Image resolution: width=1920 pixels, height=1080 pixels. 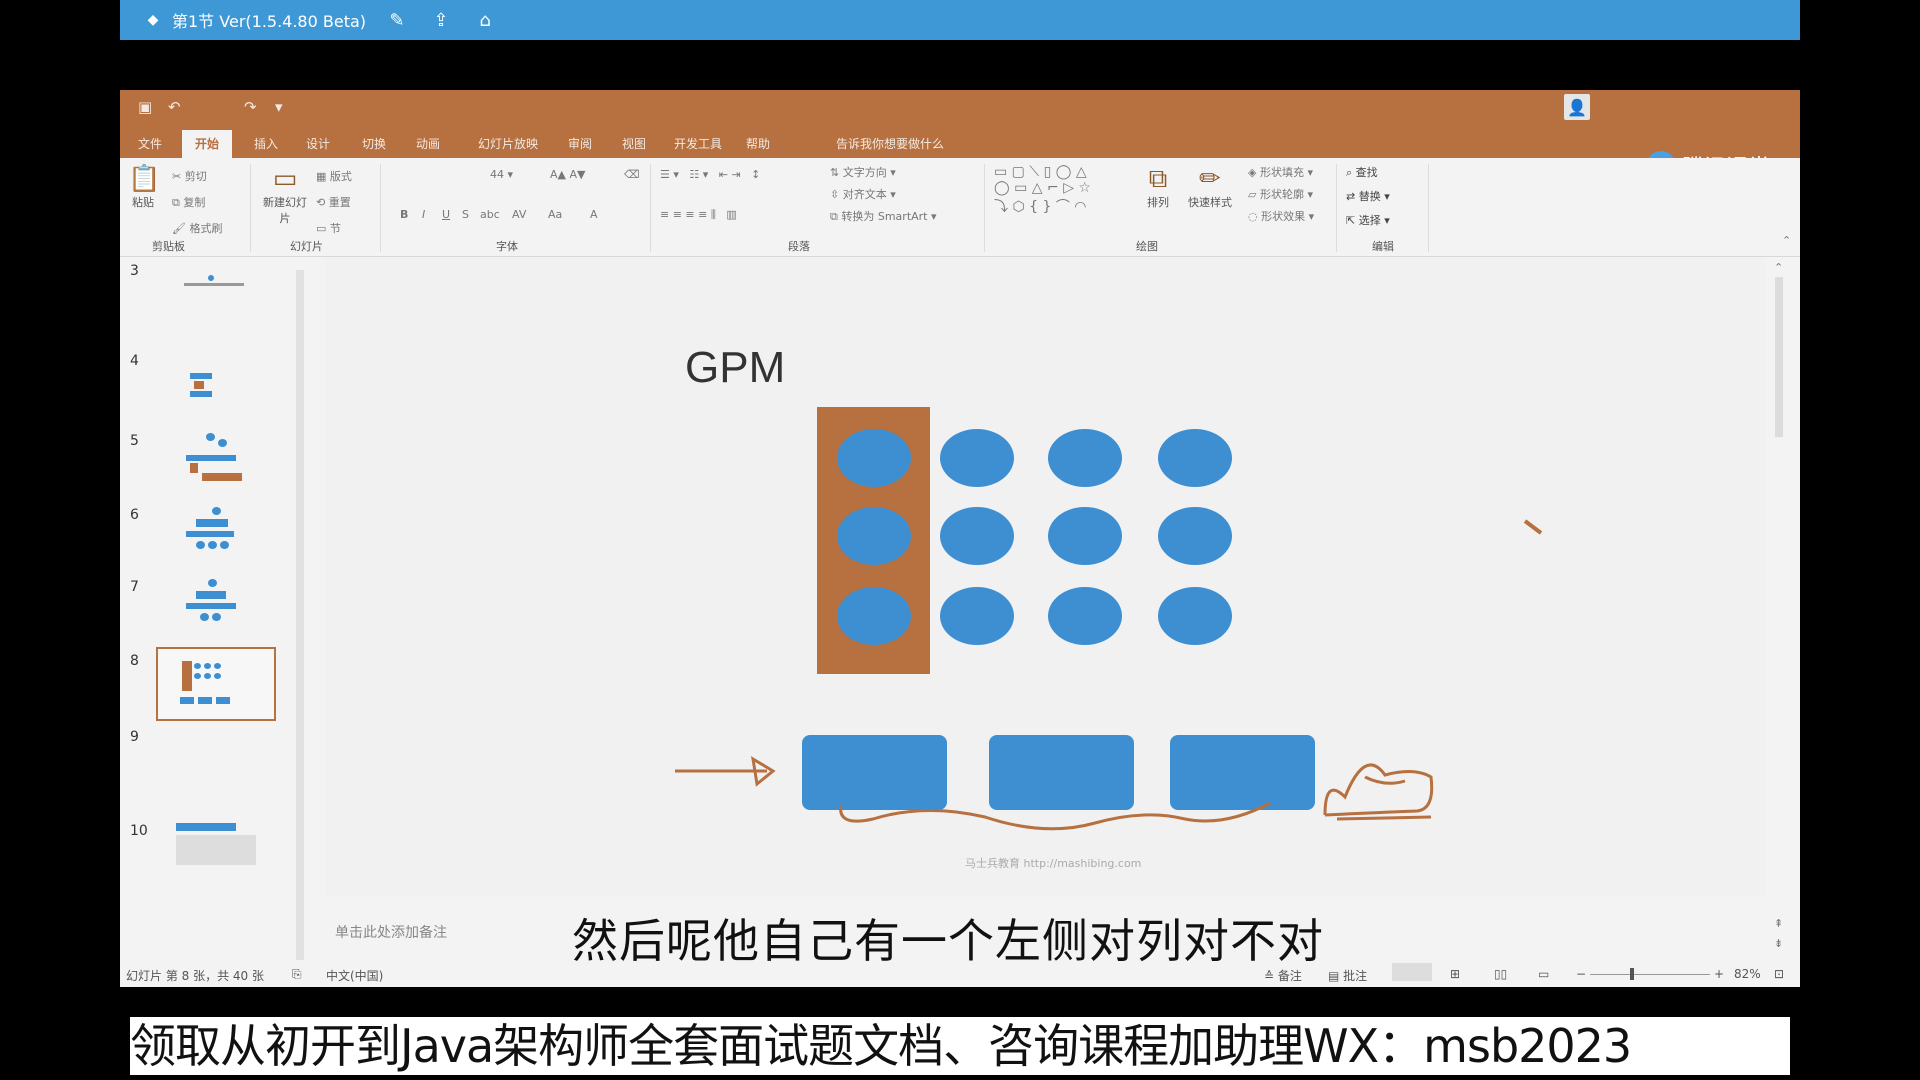 I want to click on bold-button: B, so click(x=404, y=214).